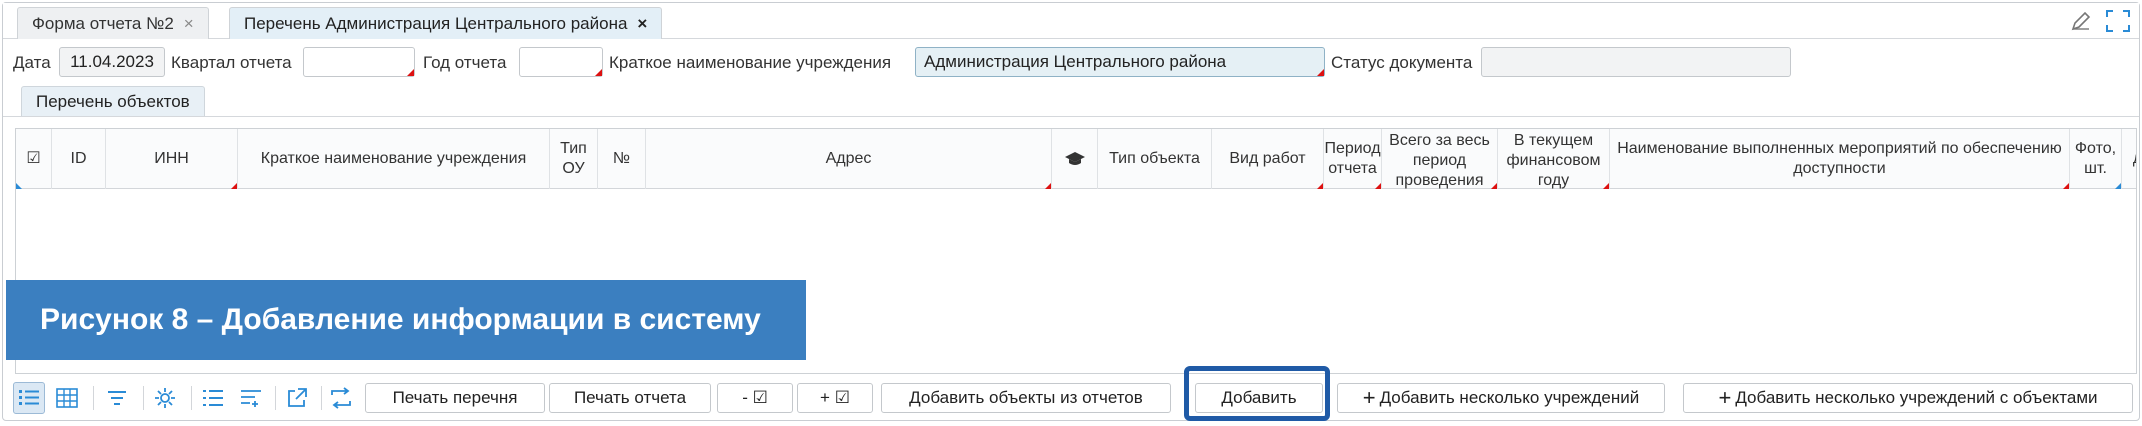 The image size is (2142, 426). Describe the element at coordinates (1402, 62) in the screenshot. I see `status-label: Статус документа` at that location.